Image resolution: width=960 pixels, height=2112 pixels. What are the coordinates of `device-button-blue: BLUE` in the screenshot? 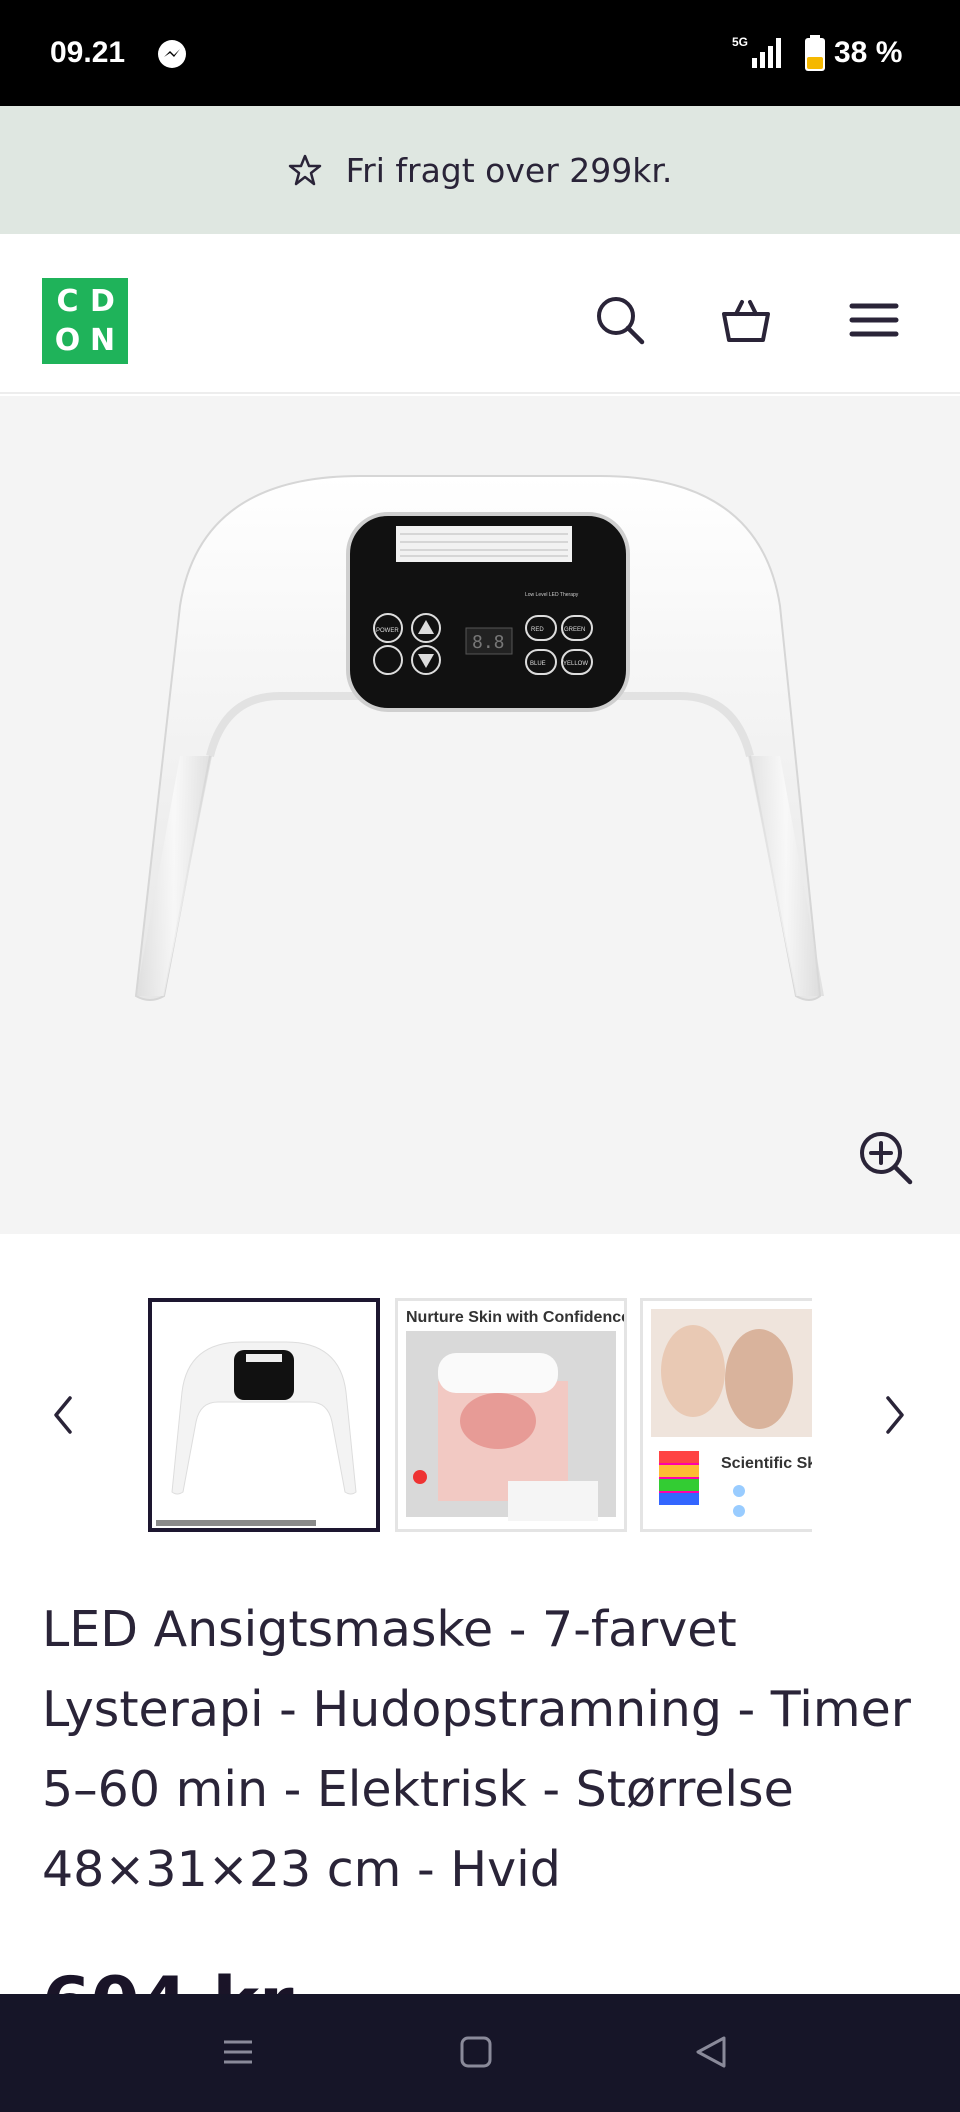 It's located at (538, 664).